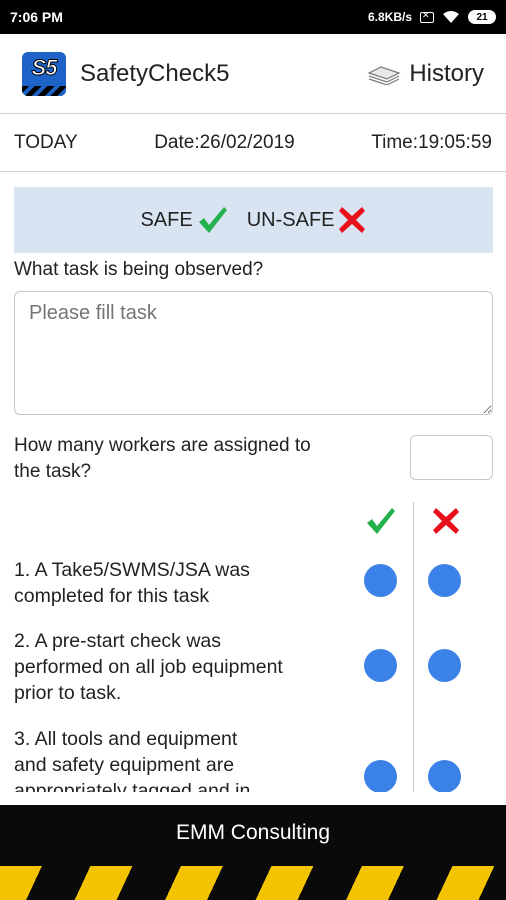  What do you see at coordinates (381, 521) in the screenshot?
I see `safe-column-check-icon` at bounding box center [381, 521].